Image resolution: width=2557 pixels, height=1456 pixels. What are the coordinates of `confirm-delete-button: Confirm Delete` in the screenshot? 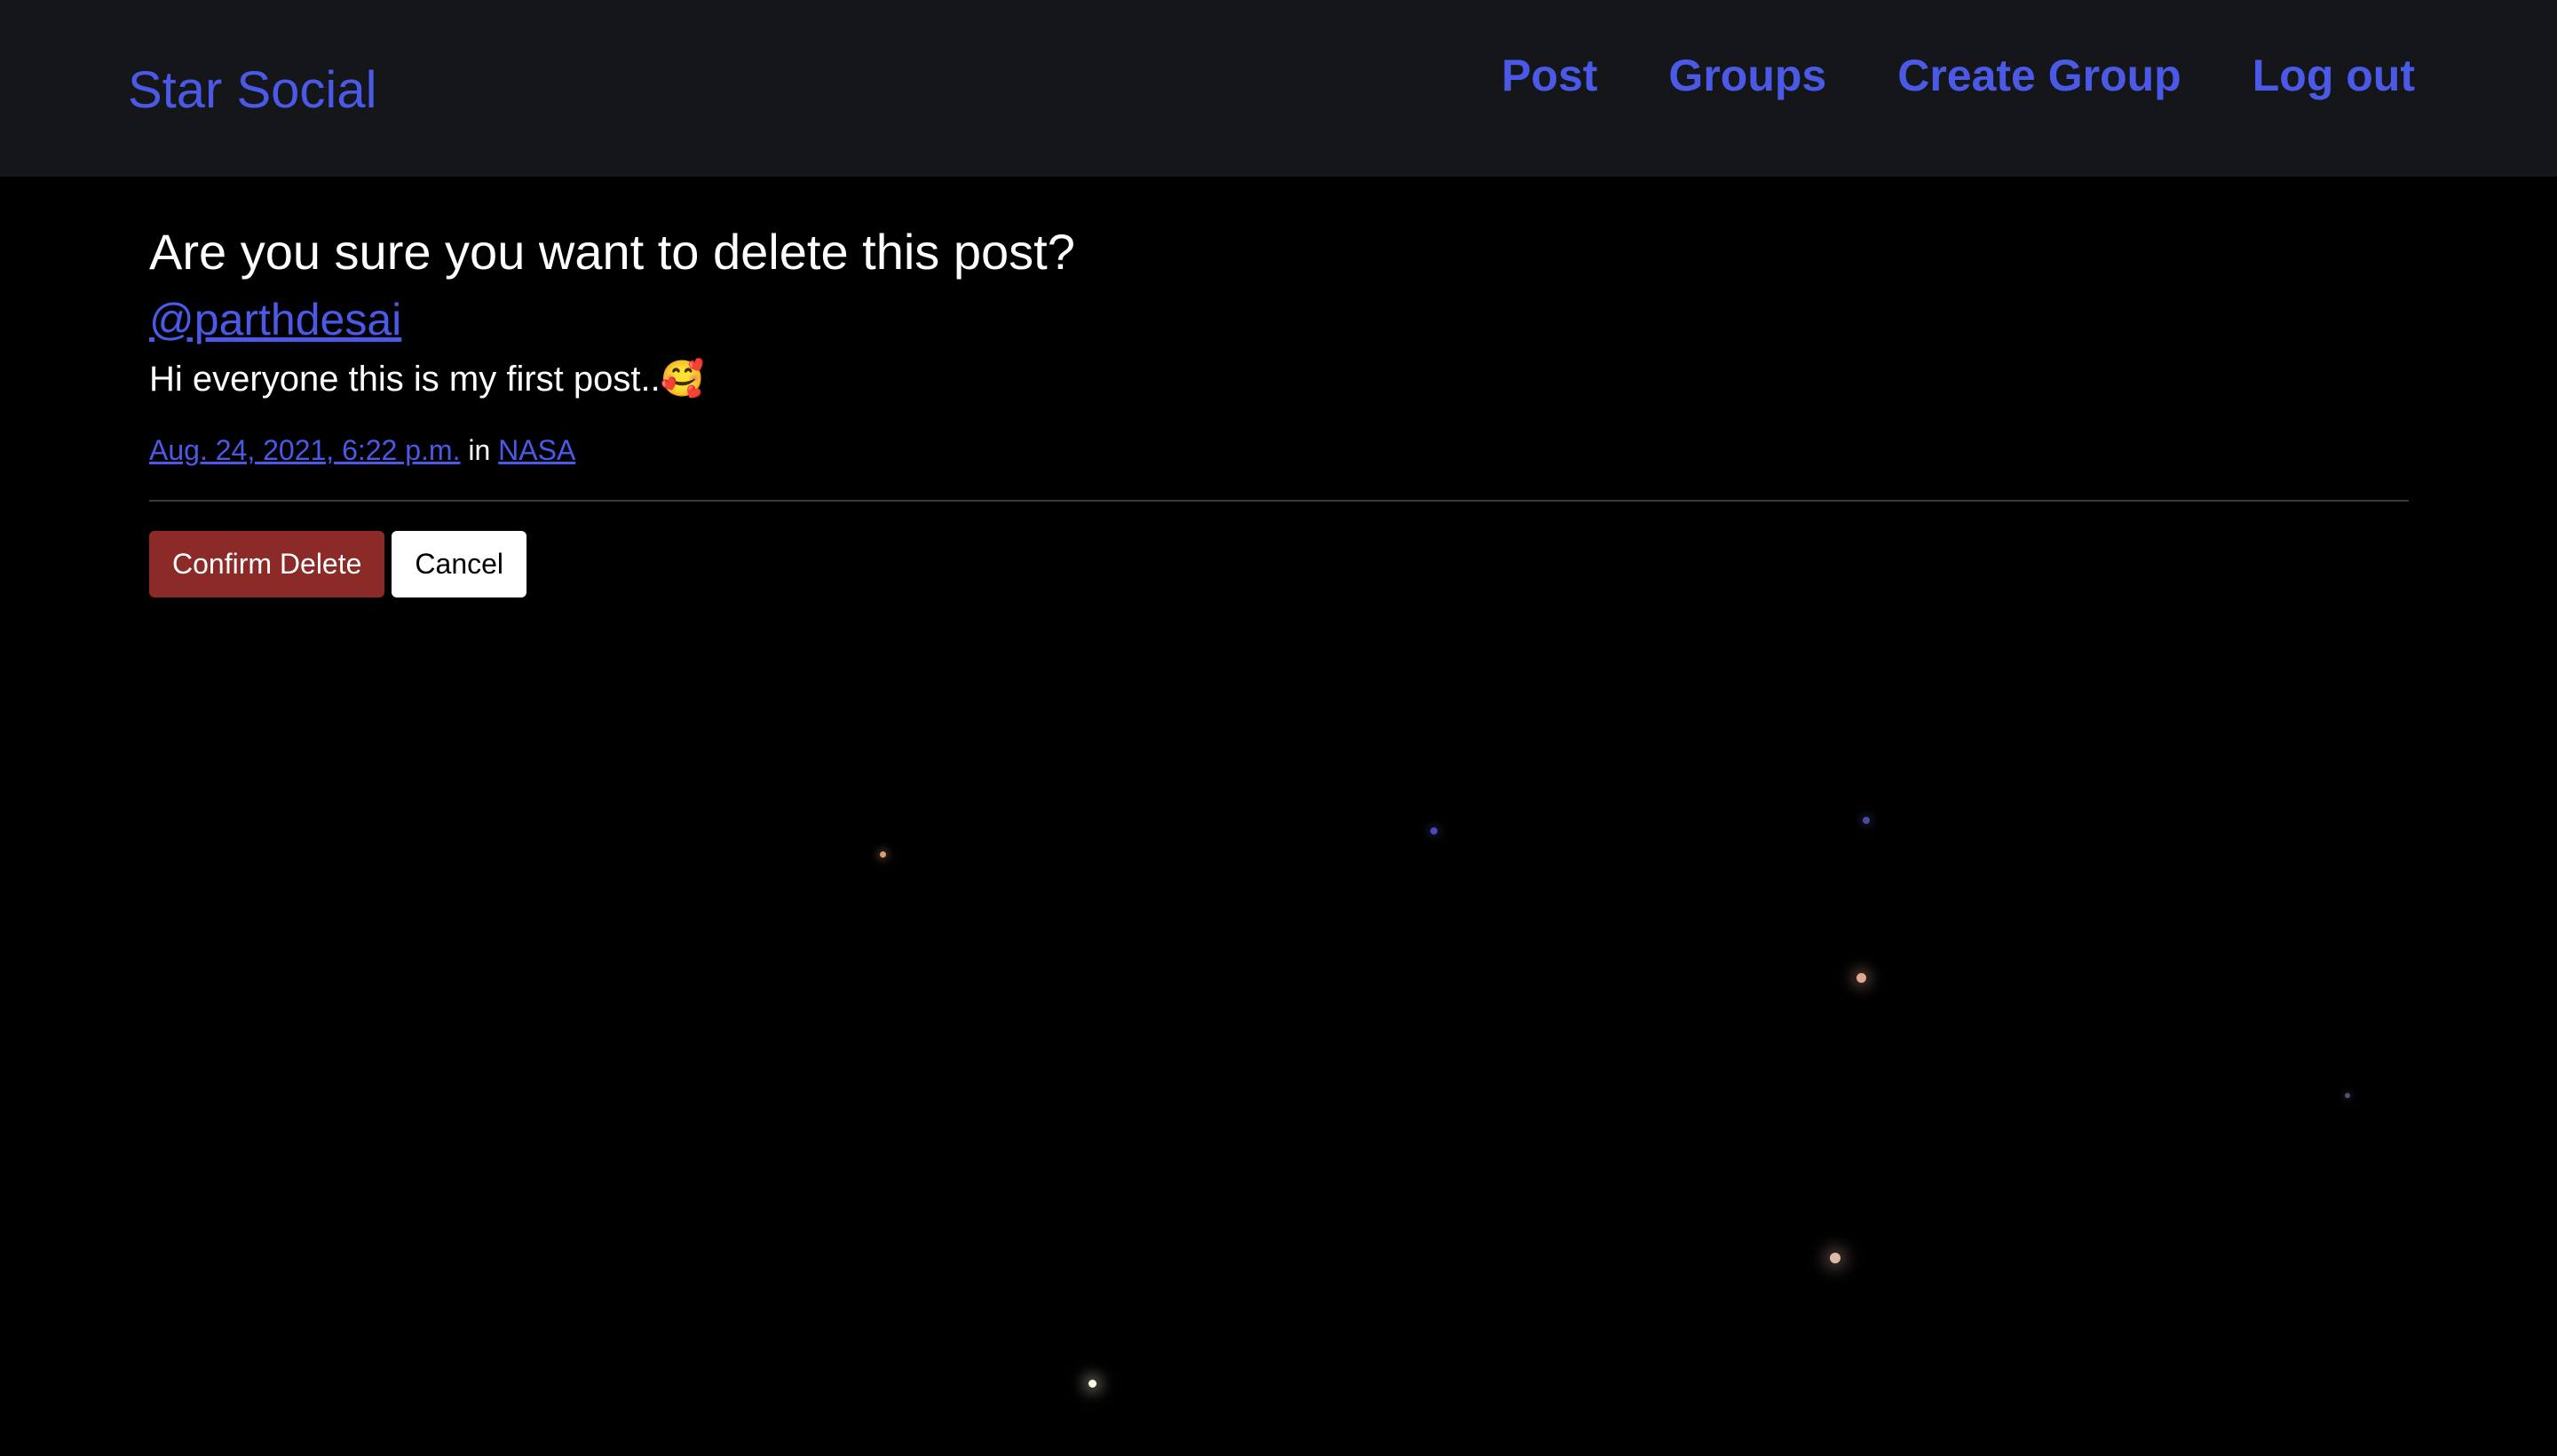 It's located at (267, 564).